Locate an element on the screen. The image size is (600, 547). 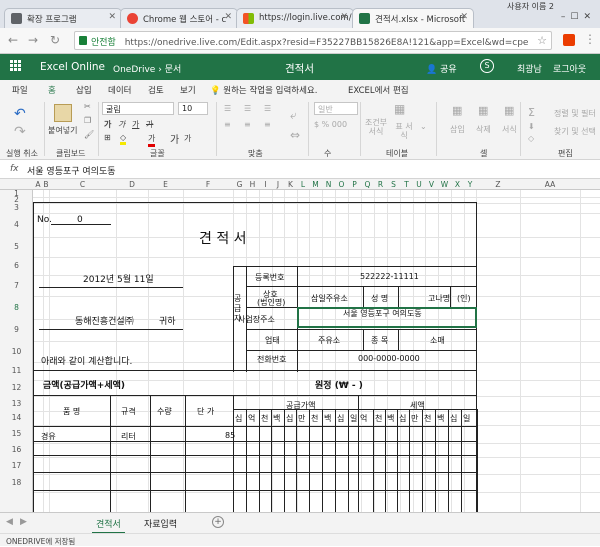
merge-icon: ⇔ is located at coordinates (295, 135).